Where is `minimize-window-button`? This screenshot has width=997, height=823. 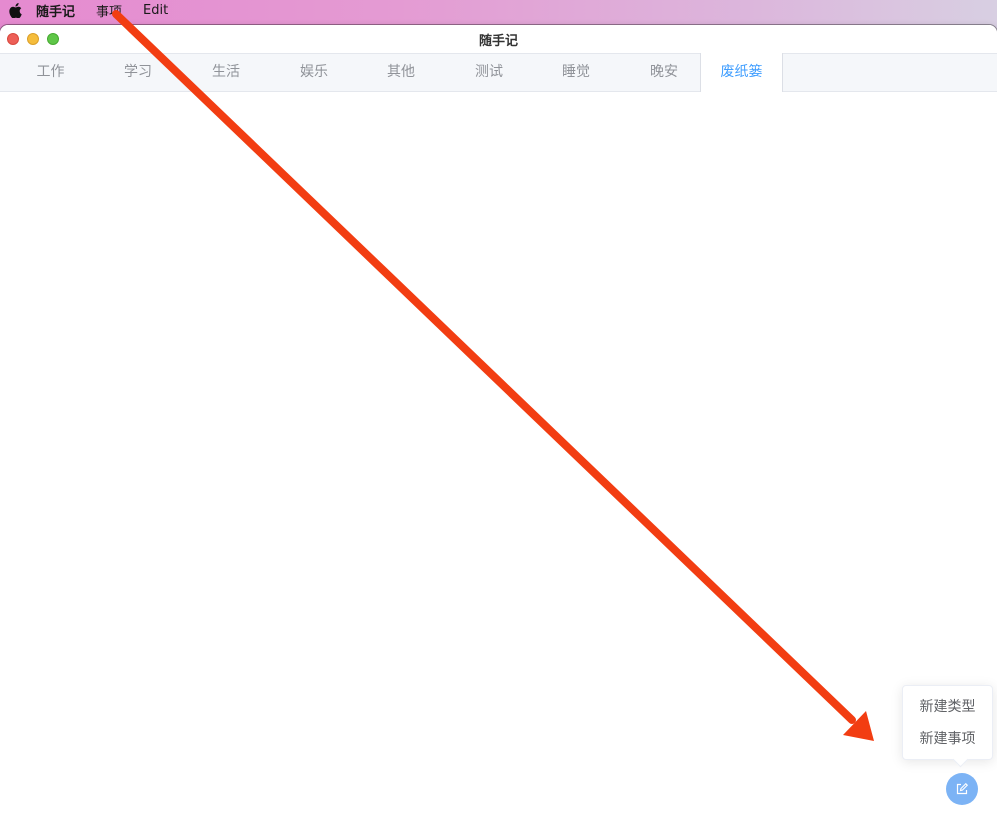
minimize-window-button is located at coordinates (33, 39).